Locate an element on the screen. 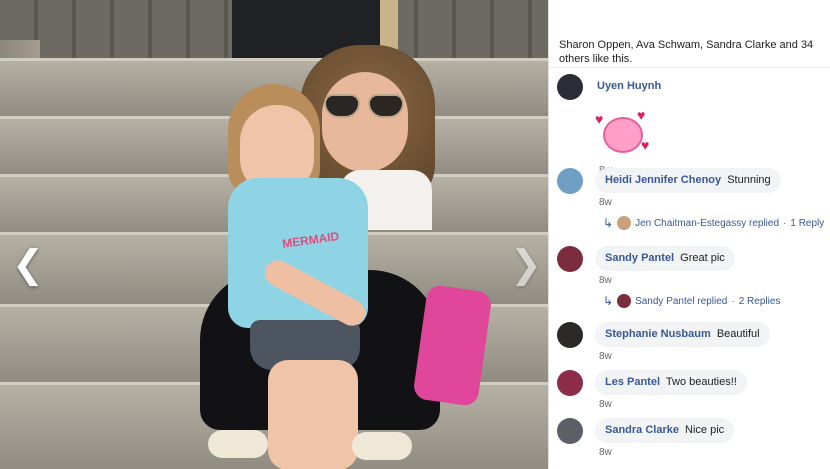 This screenshot has height=469, width=830. comment-author: Les Pantel is located at coordinates (632, 382).